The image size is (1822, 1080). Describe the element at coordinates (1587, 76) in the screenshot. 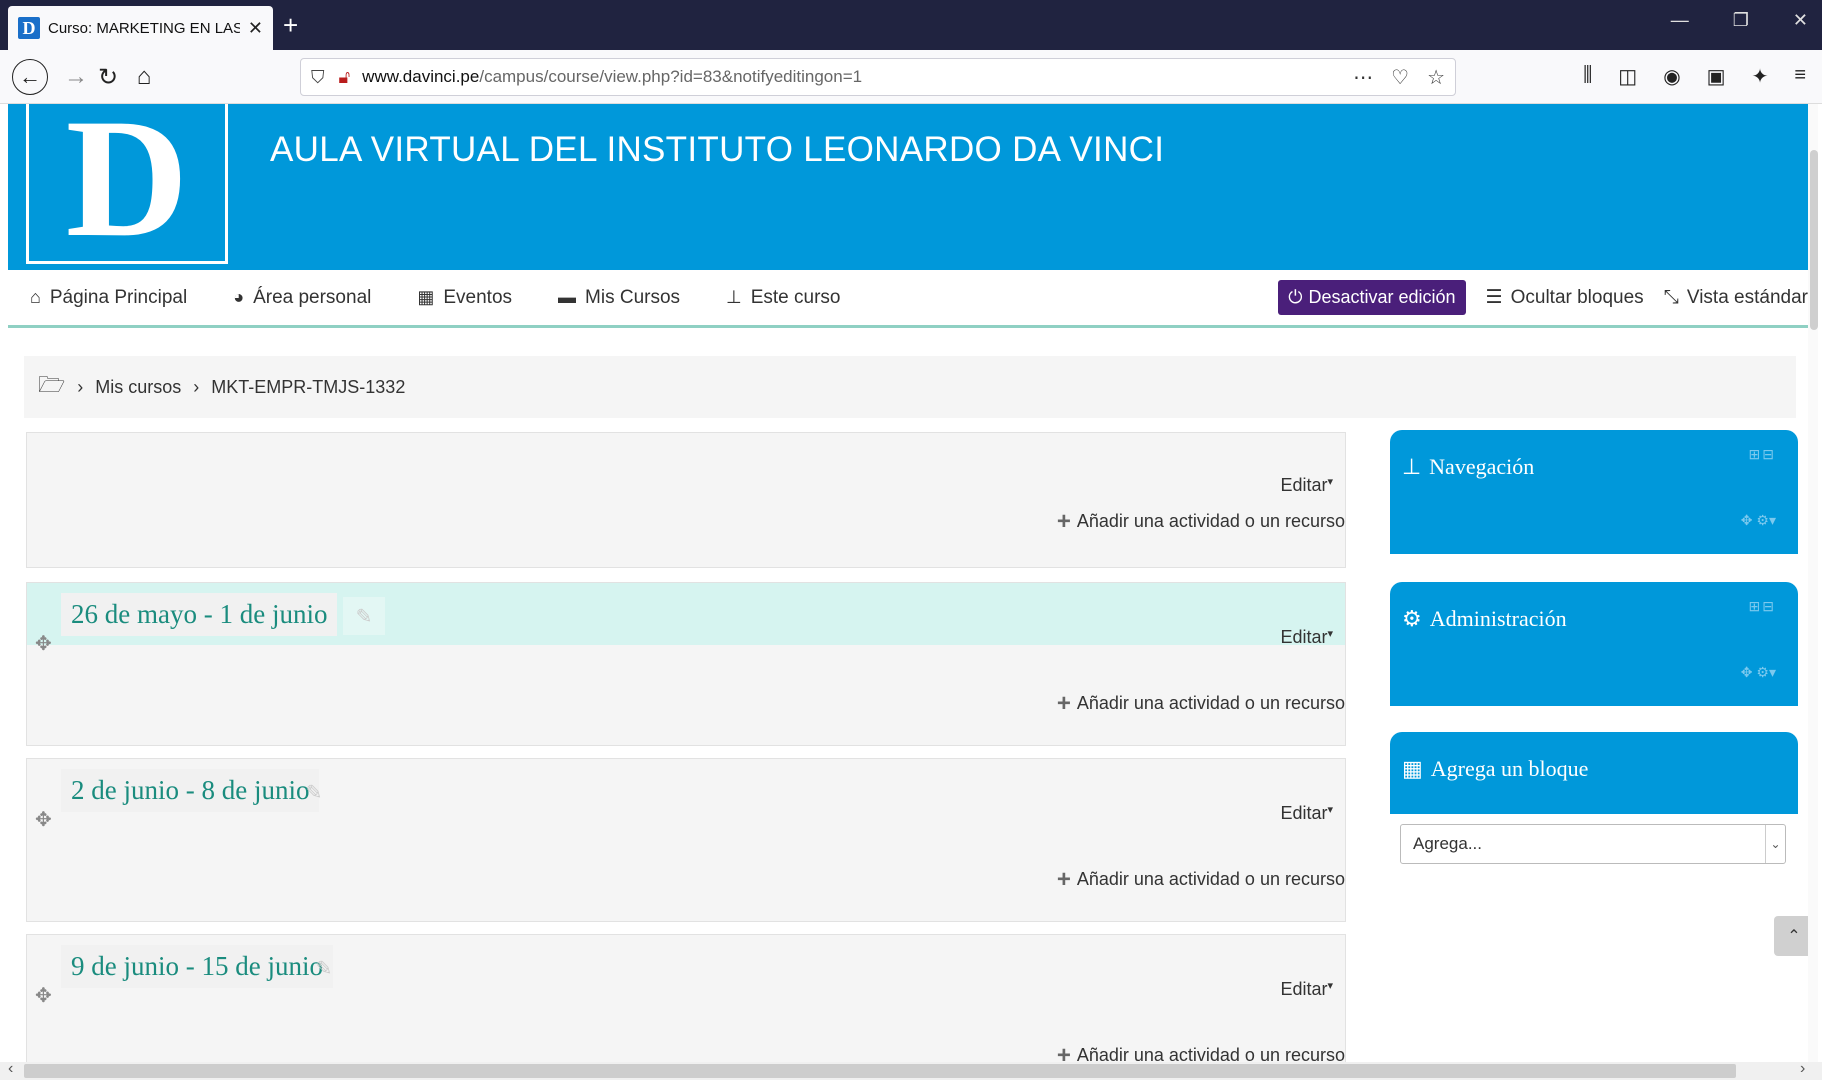

I see `library-icon: ⫼` at that location.